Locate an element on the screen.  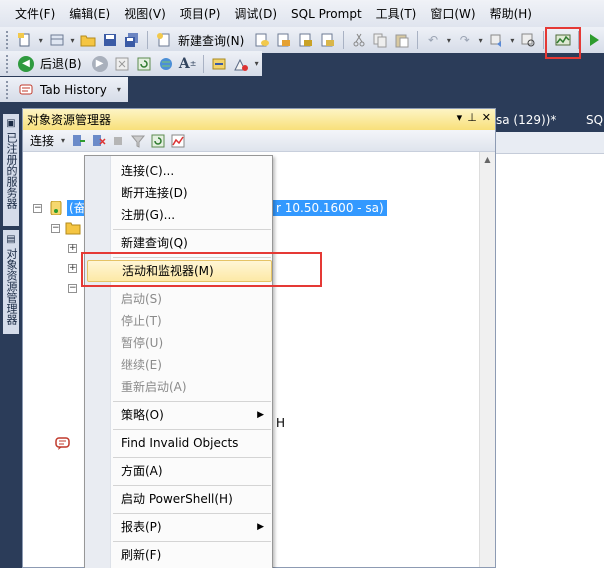
menu-tools: 工具(T) is located at coordinates (396, 14).